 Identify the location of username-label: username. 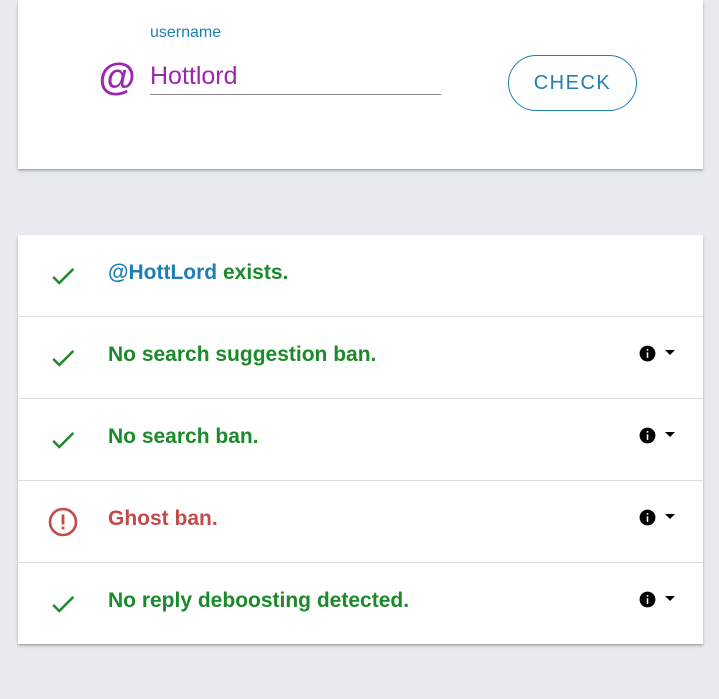
(186, 32).